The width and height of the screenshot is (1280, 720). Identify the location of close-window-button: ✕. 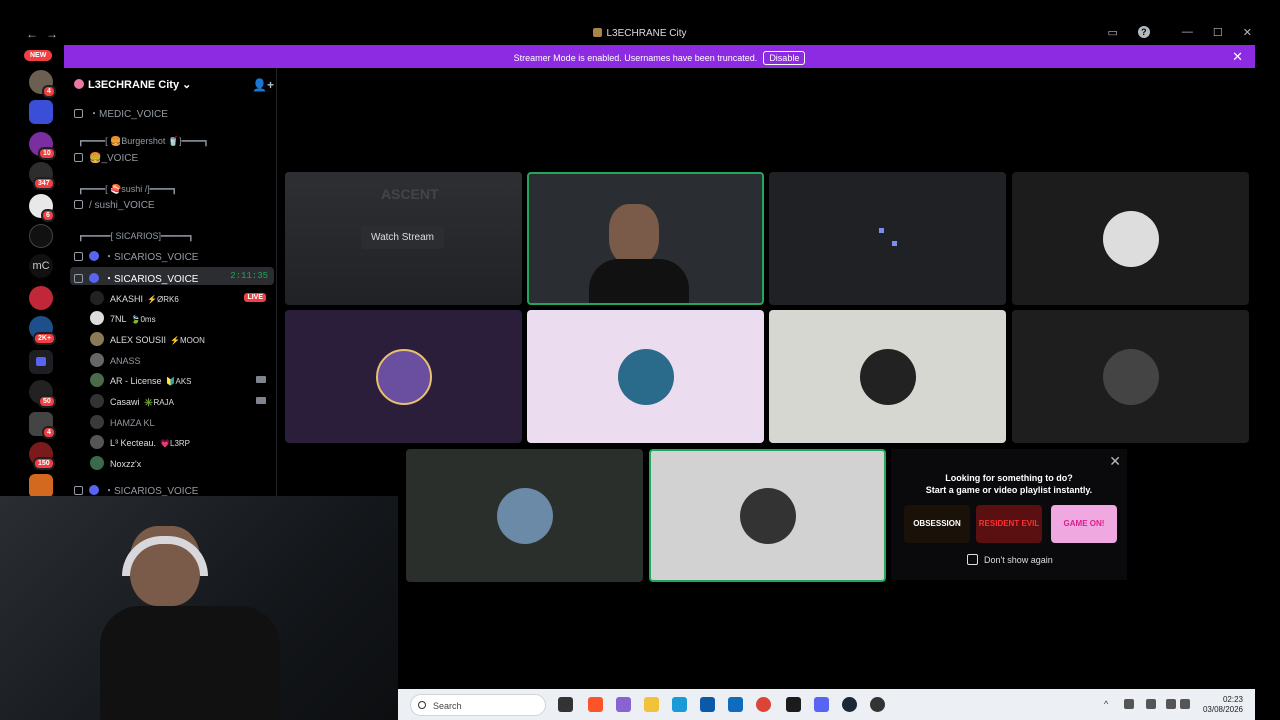
(1247, 32).